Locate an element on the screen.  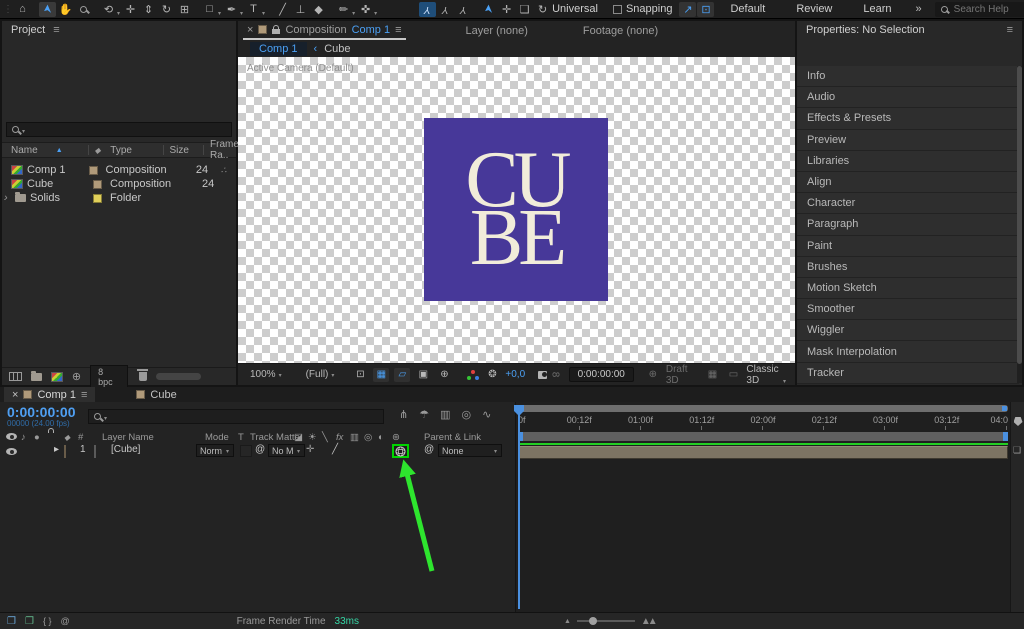
exposure-value: +0,0 is located at coordinates (515, 374).